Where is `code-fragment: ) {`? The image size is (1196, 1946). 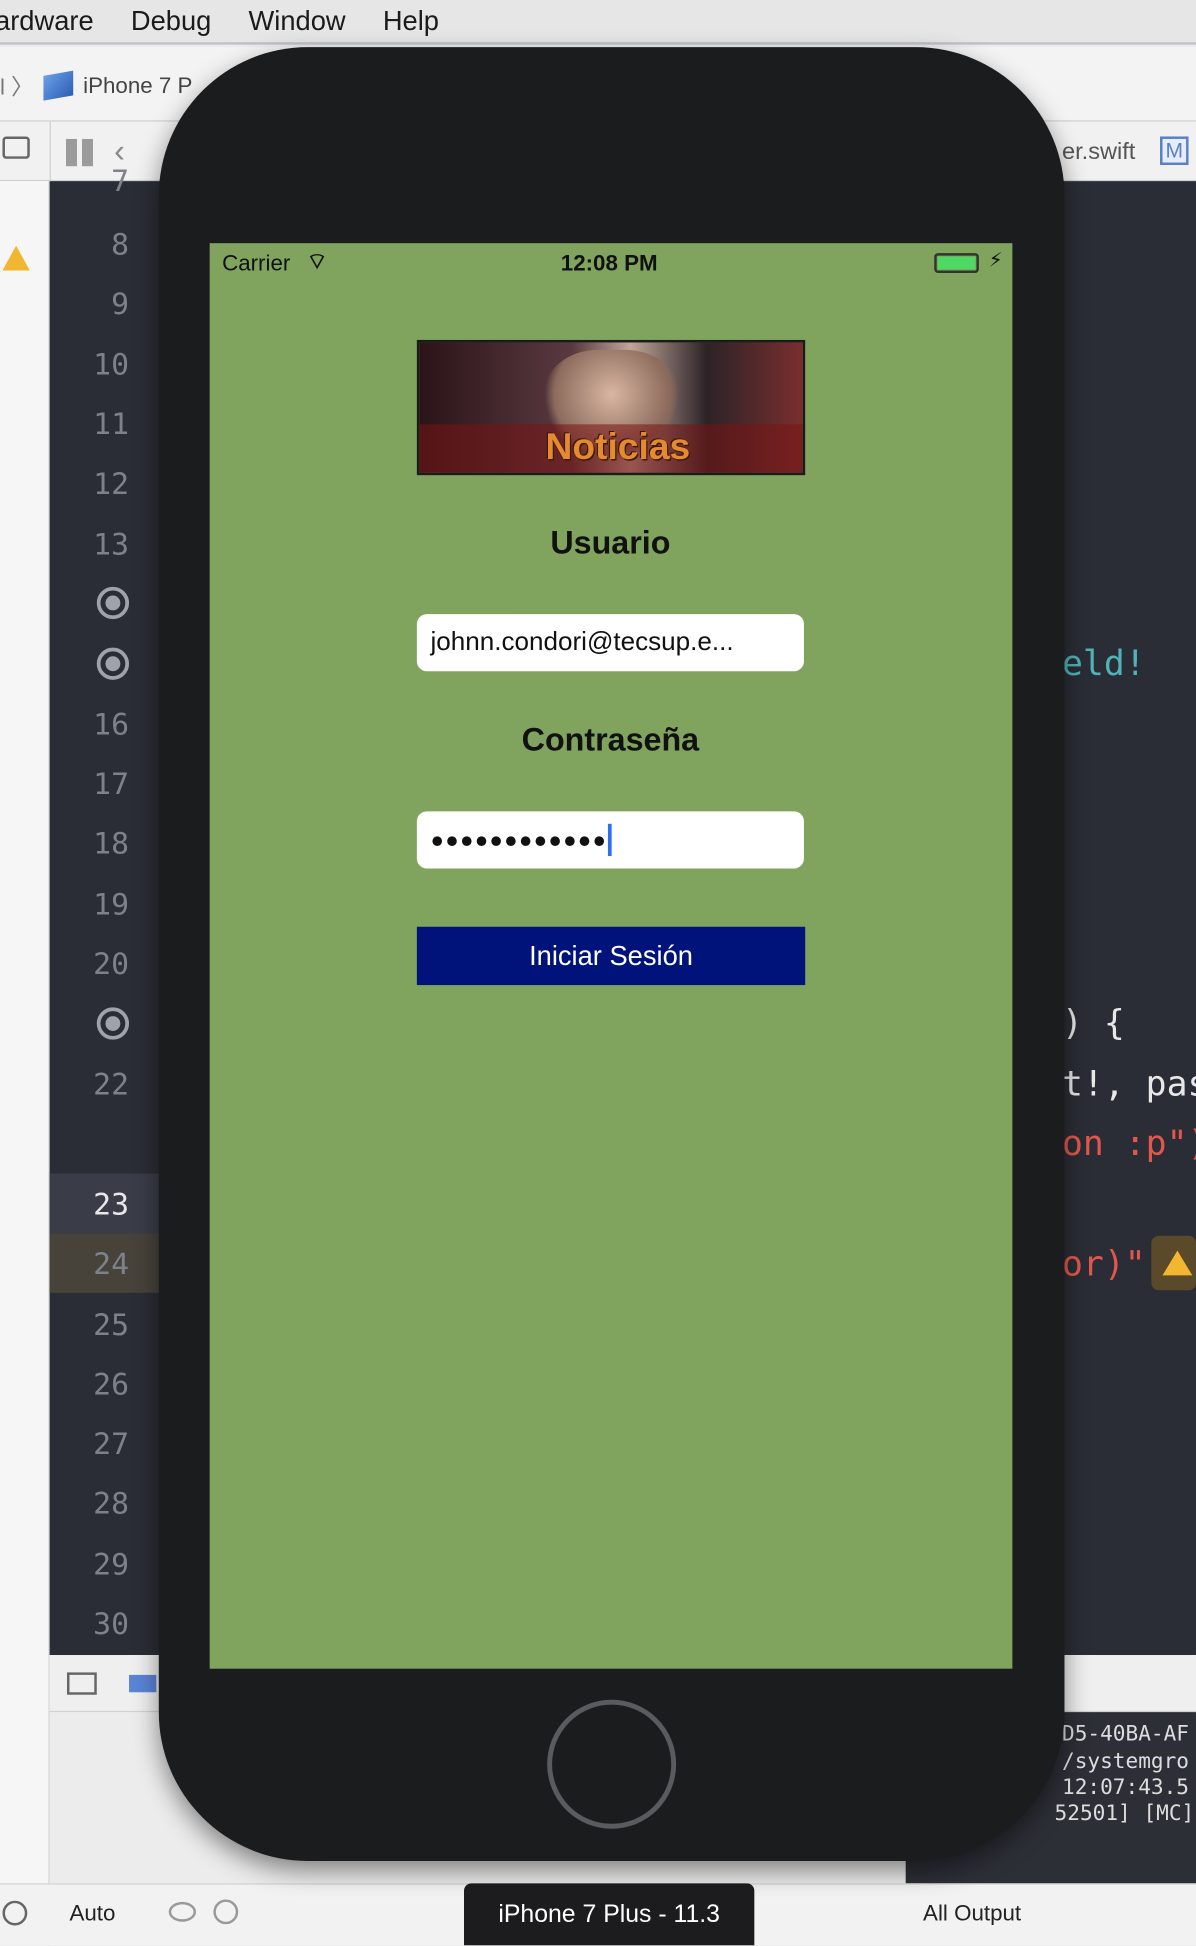 code-fragment: ) { is located at coordinates (1093, 1023).